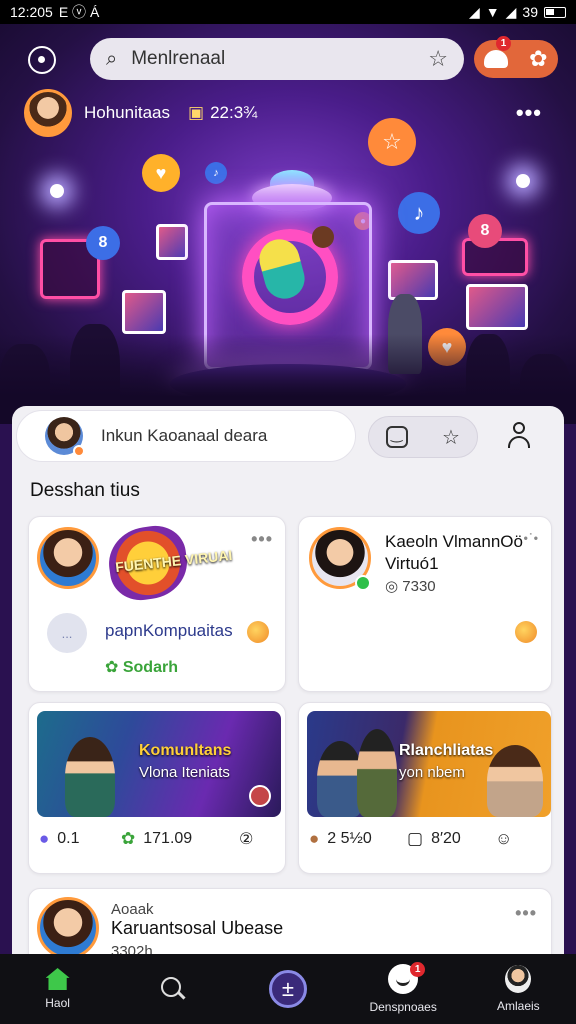 The width and height of the screenshot is (576, 1024). Describe the element at coordinates (57, 191) in the screenshot. I see `spotlight-icon` at that location.